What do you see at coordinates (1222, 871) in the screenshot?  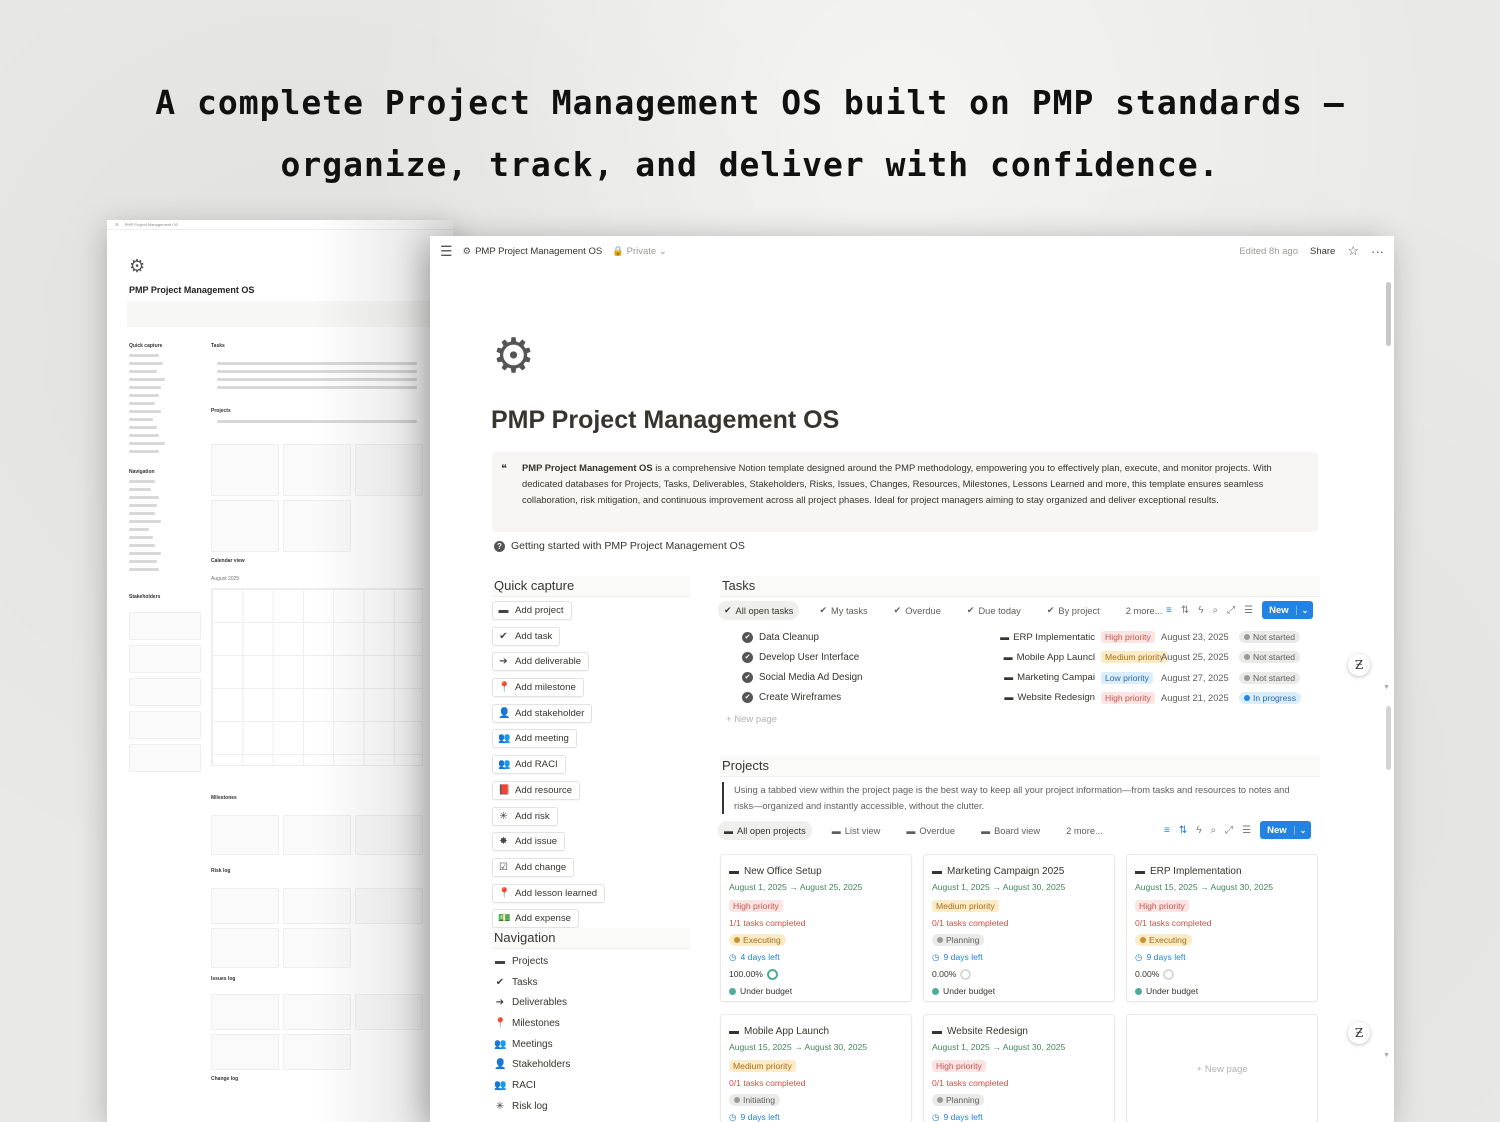 I see `project-title: ▬ ERP Implementation` at bounding box center [1222, 871].